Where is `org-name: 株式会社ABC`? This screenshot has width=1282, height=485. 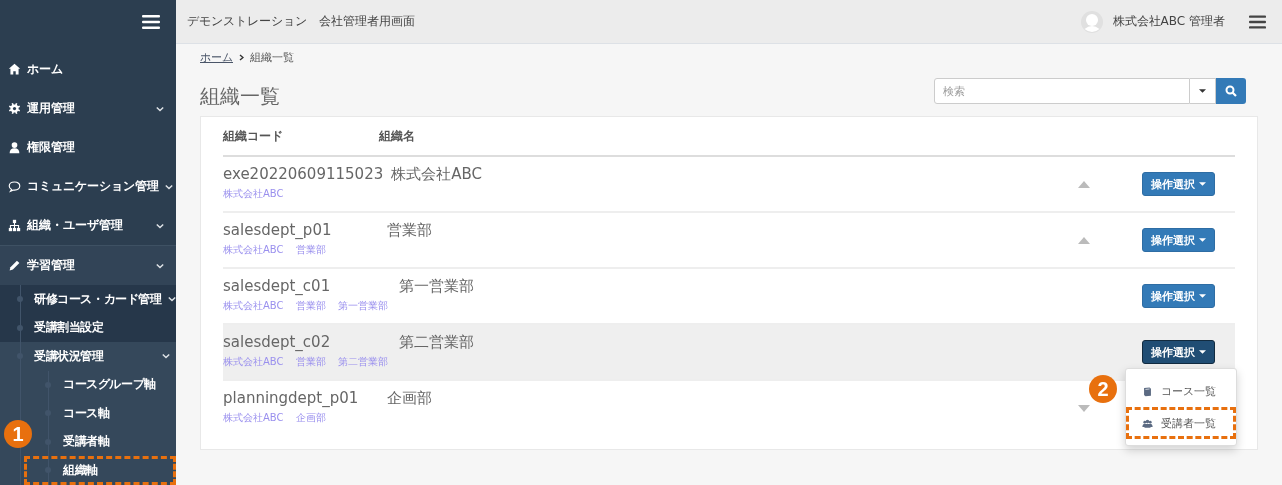
org-name: 株式会社ABC is located at coordinates (436, 174).